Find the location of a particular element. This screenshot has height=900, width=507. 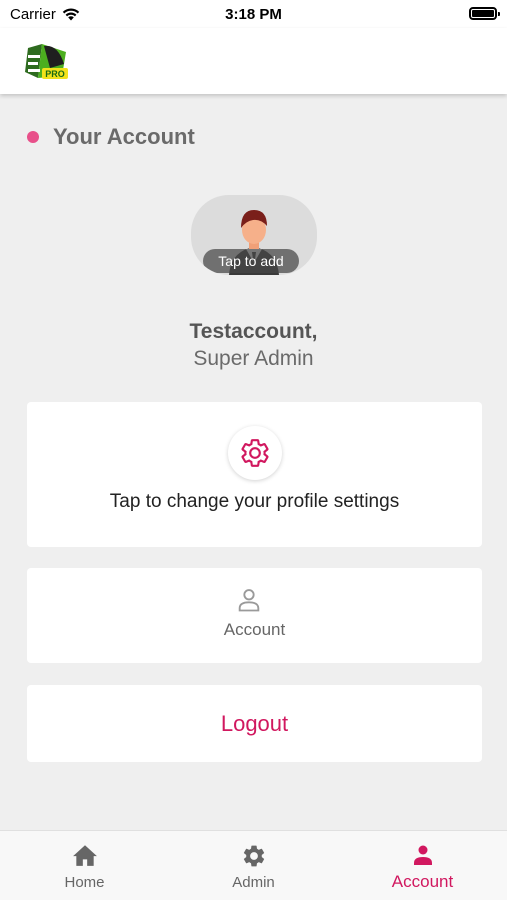

account-card-label: Account is located at coordinates (254, 629).